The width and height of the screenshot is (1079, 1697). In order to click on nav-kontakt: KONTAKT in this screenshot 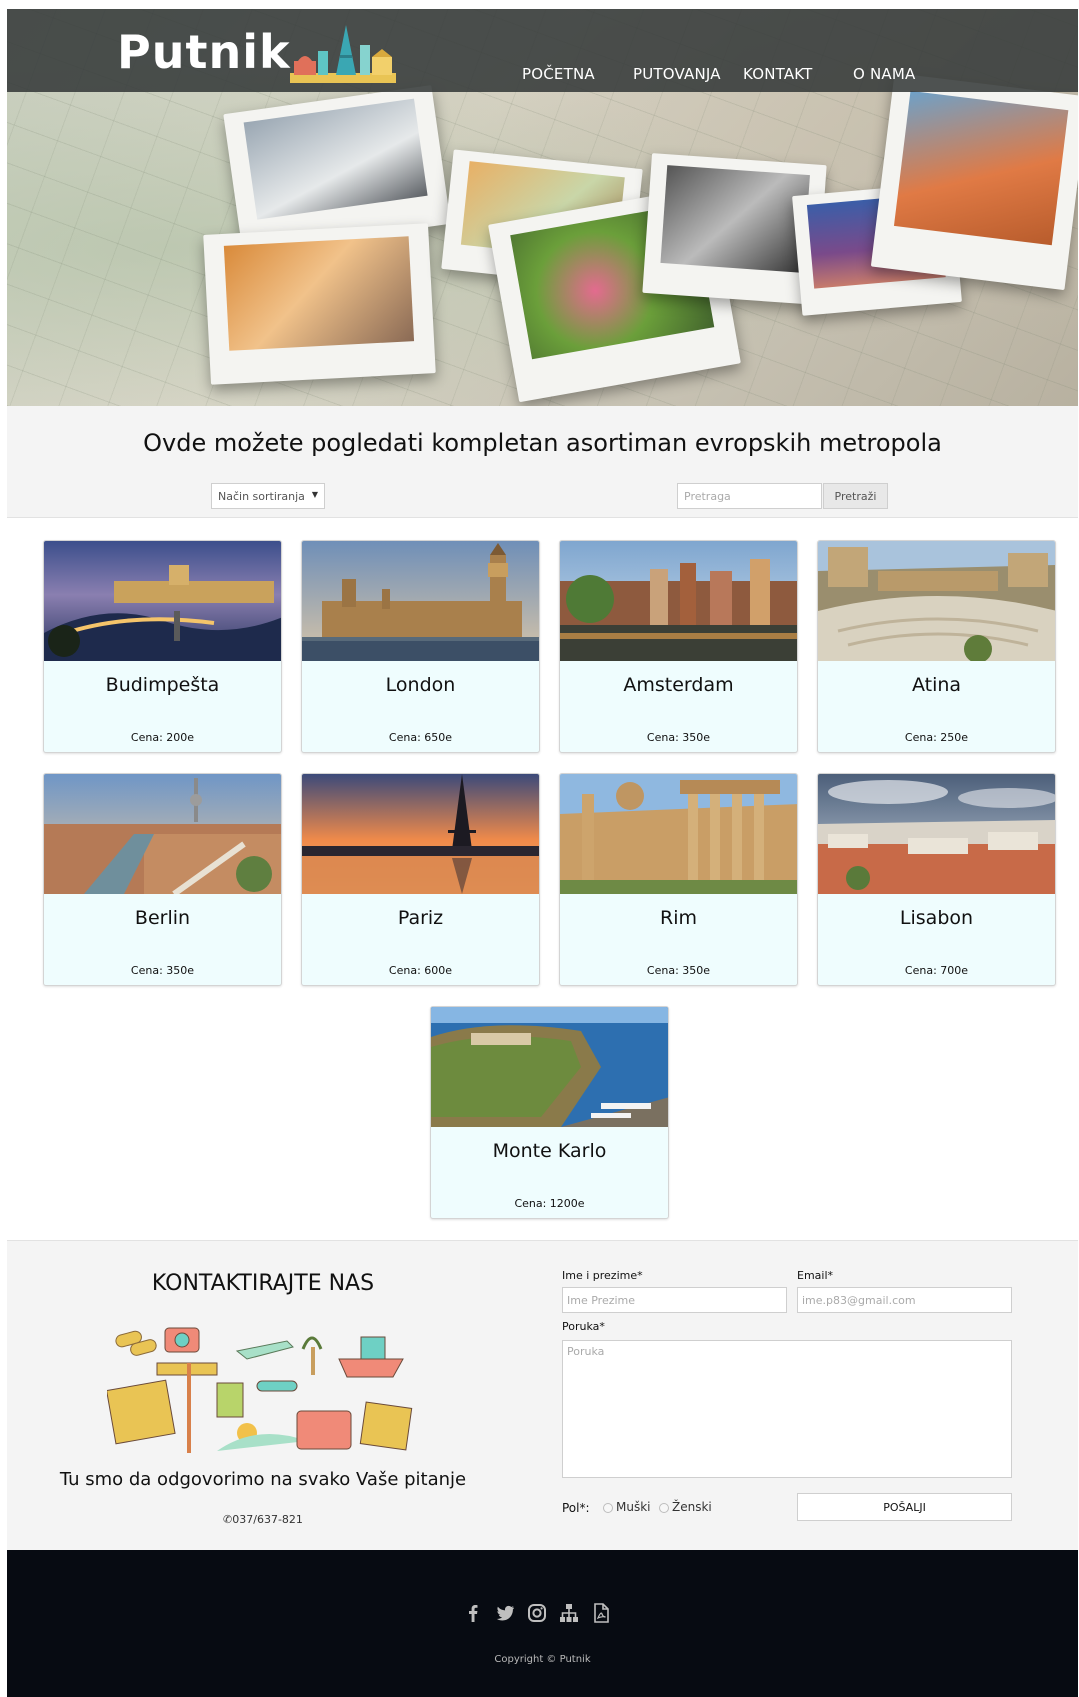, I will do `click(778, 74)`.